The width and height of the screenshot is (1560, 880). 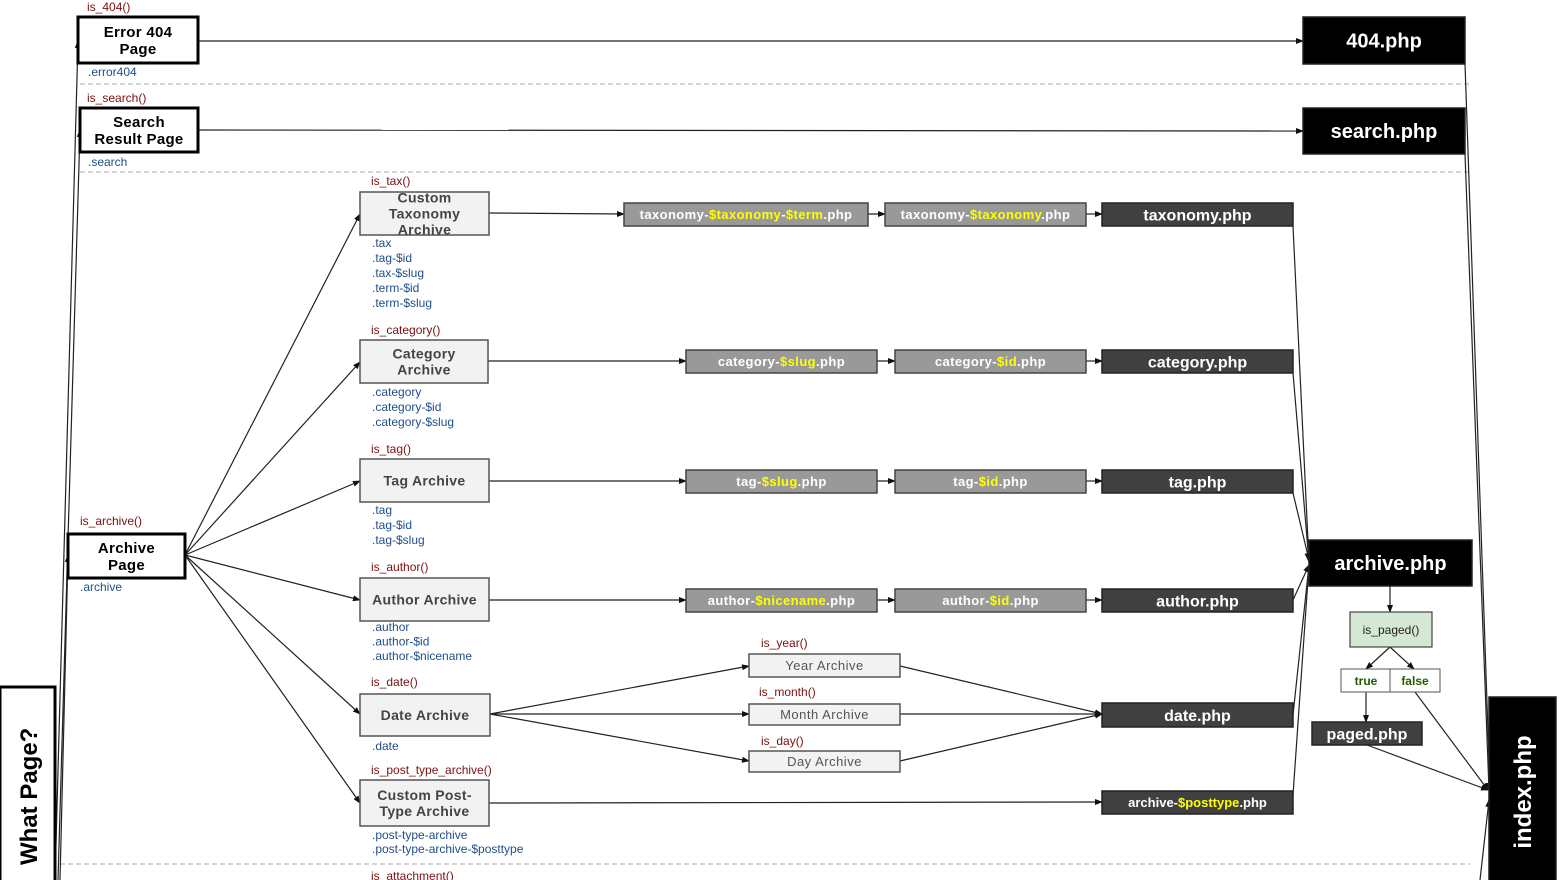 I want to click on template-archivephp: archive.php, so click(x=1390, y=563).